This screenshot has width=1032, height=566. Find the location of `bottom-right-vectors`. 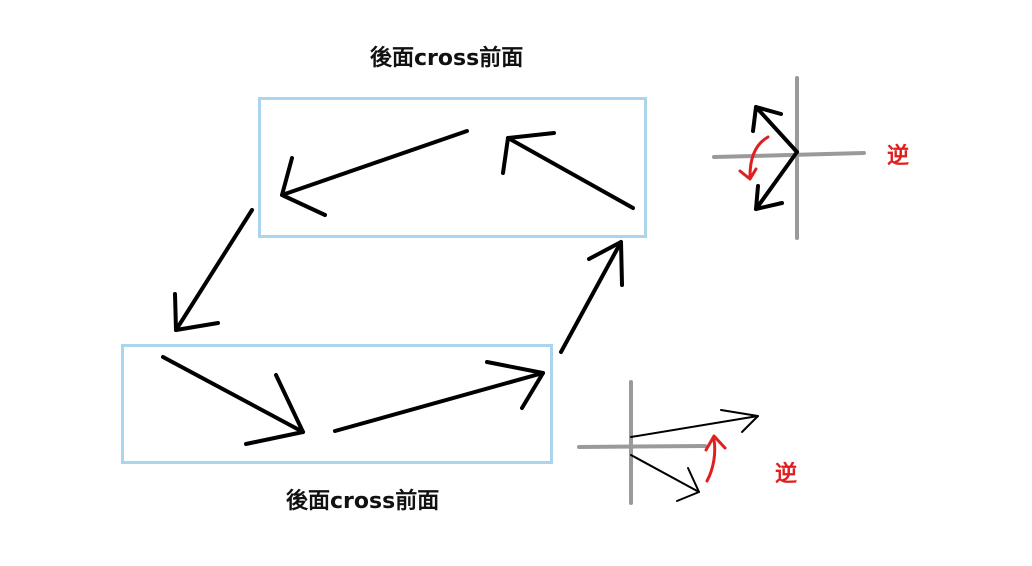

bottom-right-vectors is located at coordinates (694, 455).